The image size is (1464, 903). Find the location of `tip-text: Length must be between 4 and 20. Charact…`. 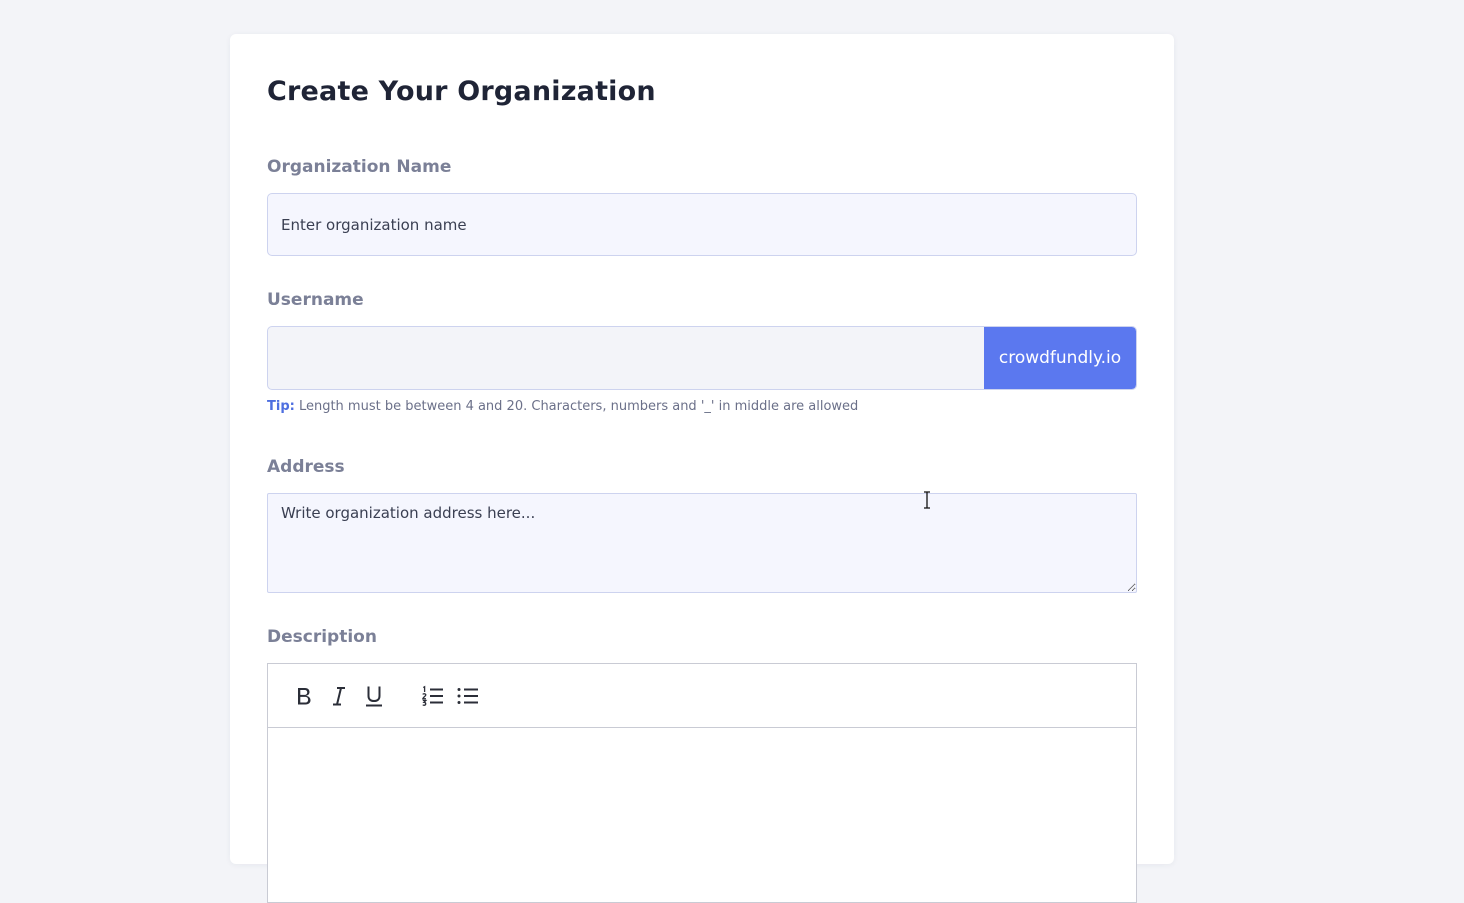

tip-text: Length must be between 4 and 20. Charact… is located at coordinates (576, 406).